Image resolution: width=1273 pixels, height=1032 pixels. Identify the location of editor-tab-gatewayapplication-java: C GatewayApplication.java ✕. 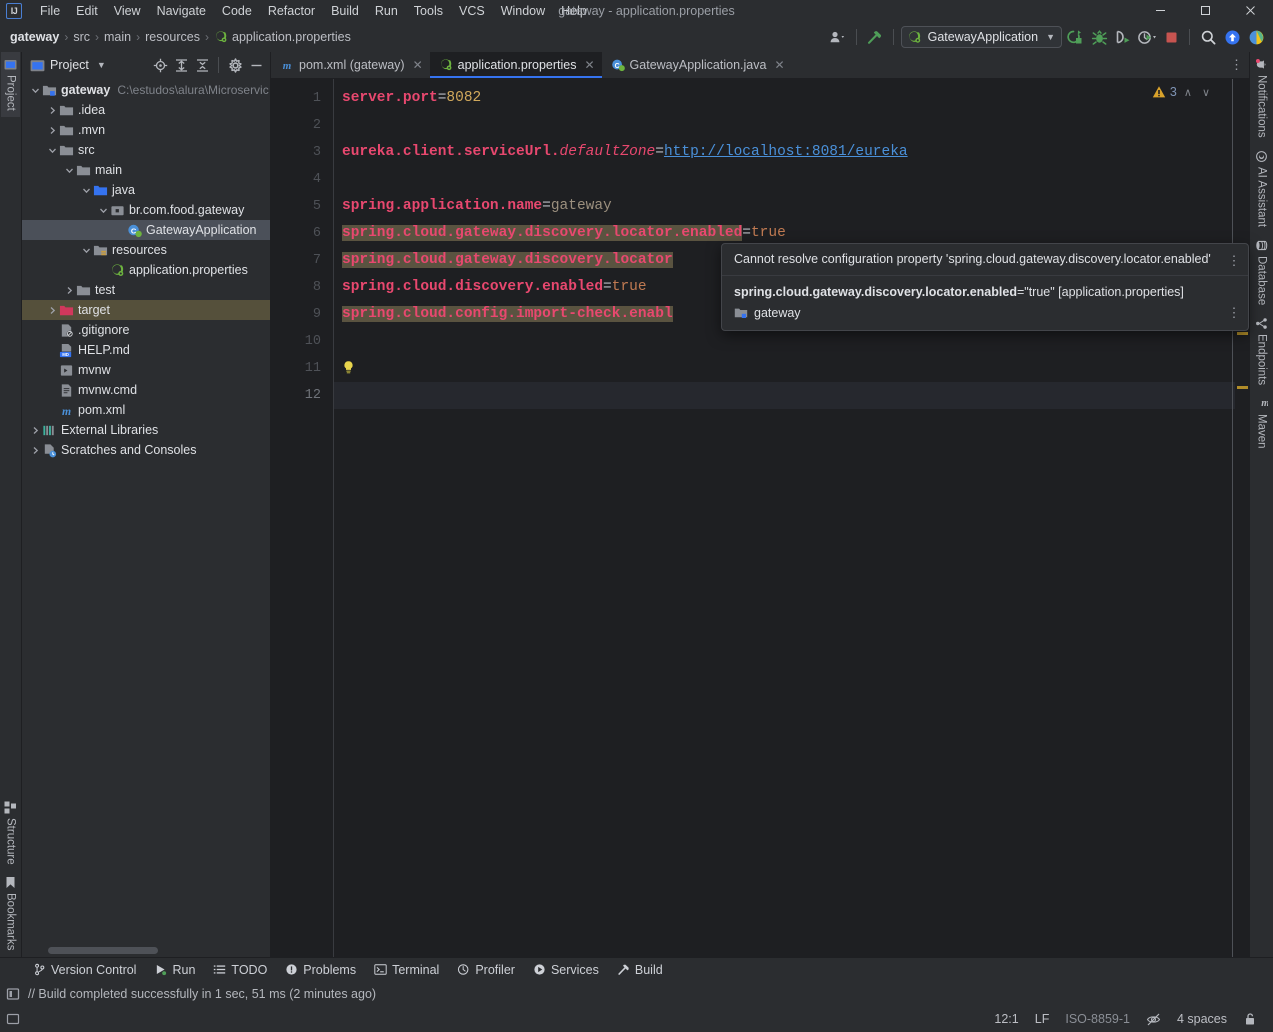
(697, 65).